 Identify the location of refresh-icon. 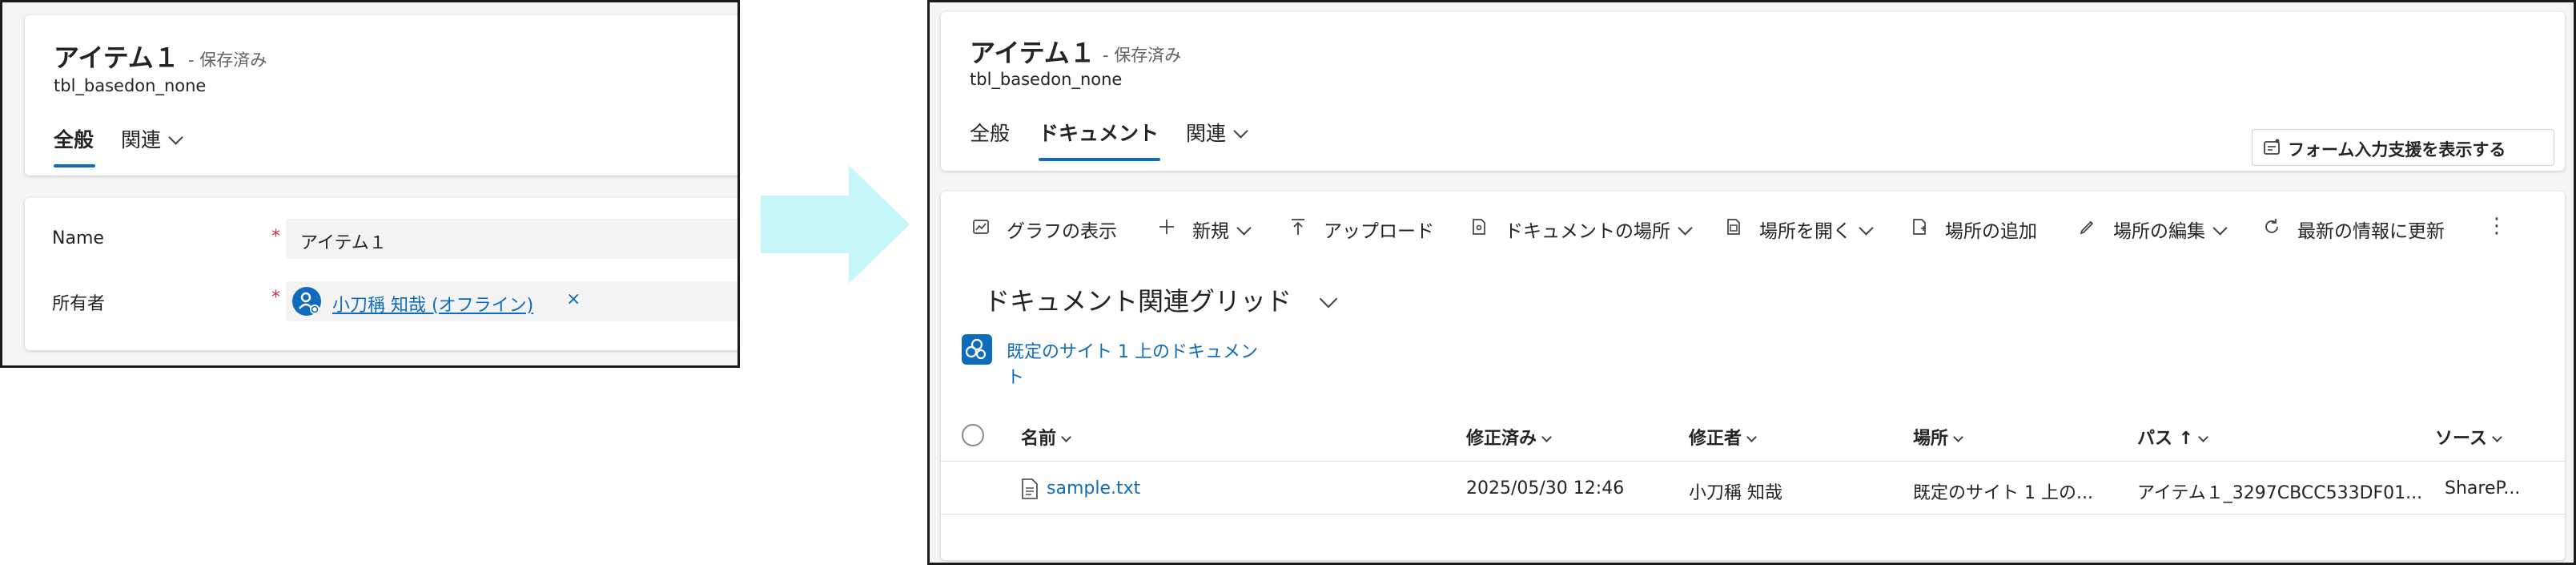
(2271, 226).